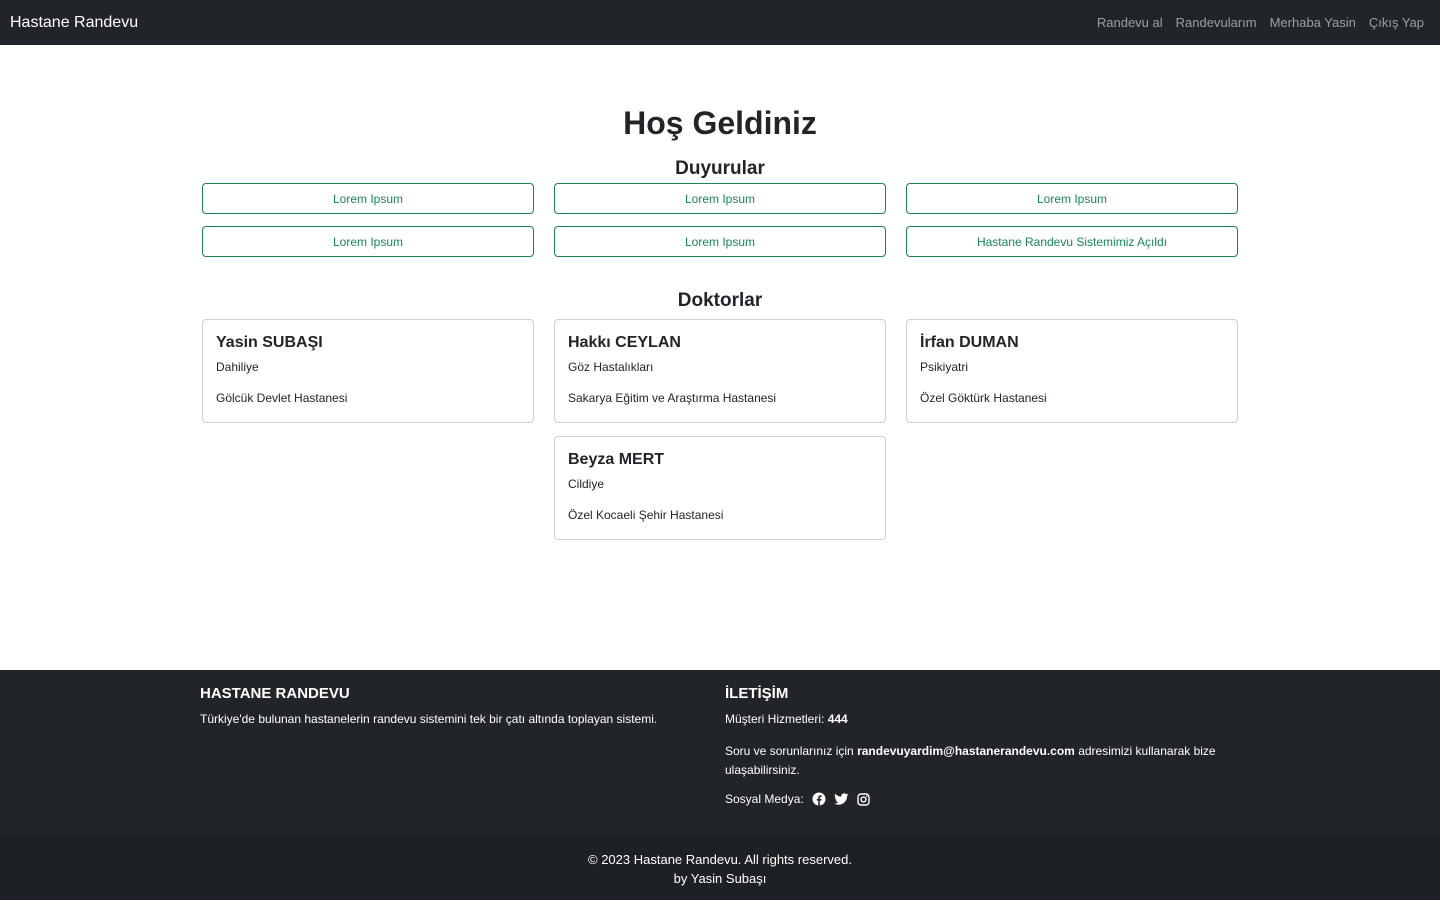 This screenshot has height=900, width=1440. I want to click on doctor-hospital: Özel Kocaeli Şehir Hastanesi, so click(646, 515).